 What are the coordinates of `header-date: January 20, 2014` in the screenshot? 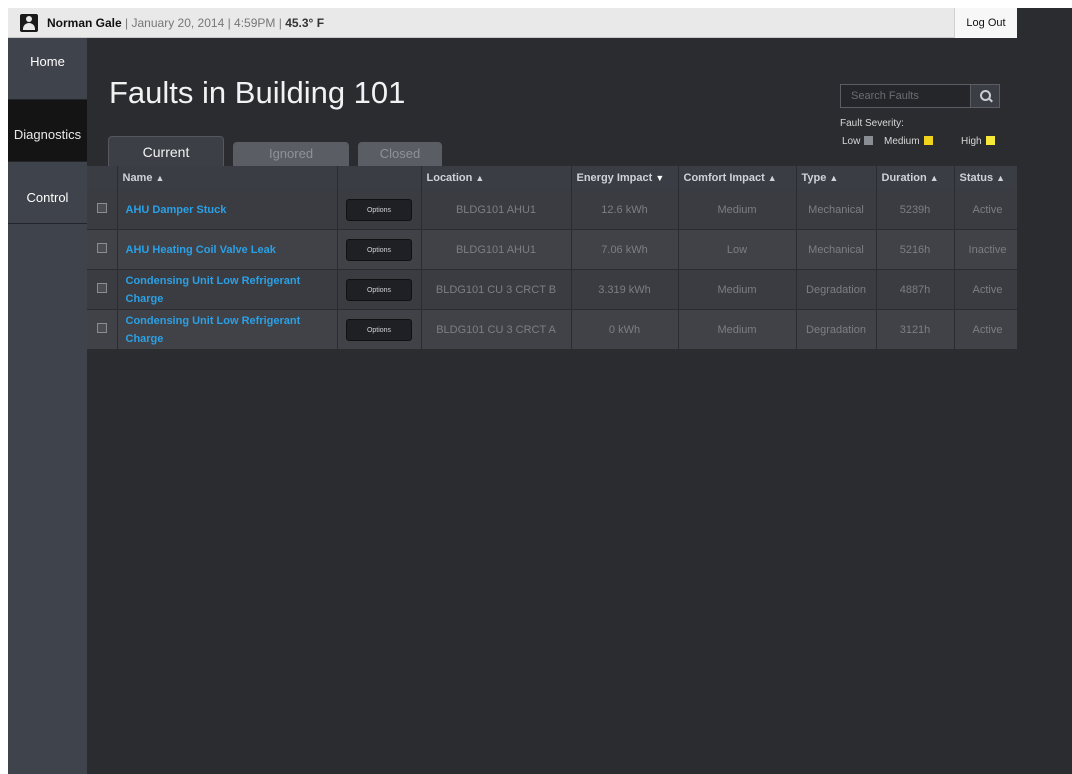 It's located at (178, 23).